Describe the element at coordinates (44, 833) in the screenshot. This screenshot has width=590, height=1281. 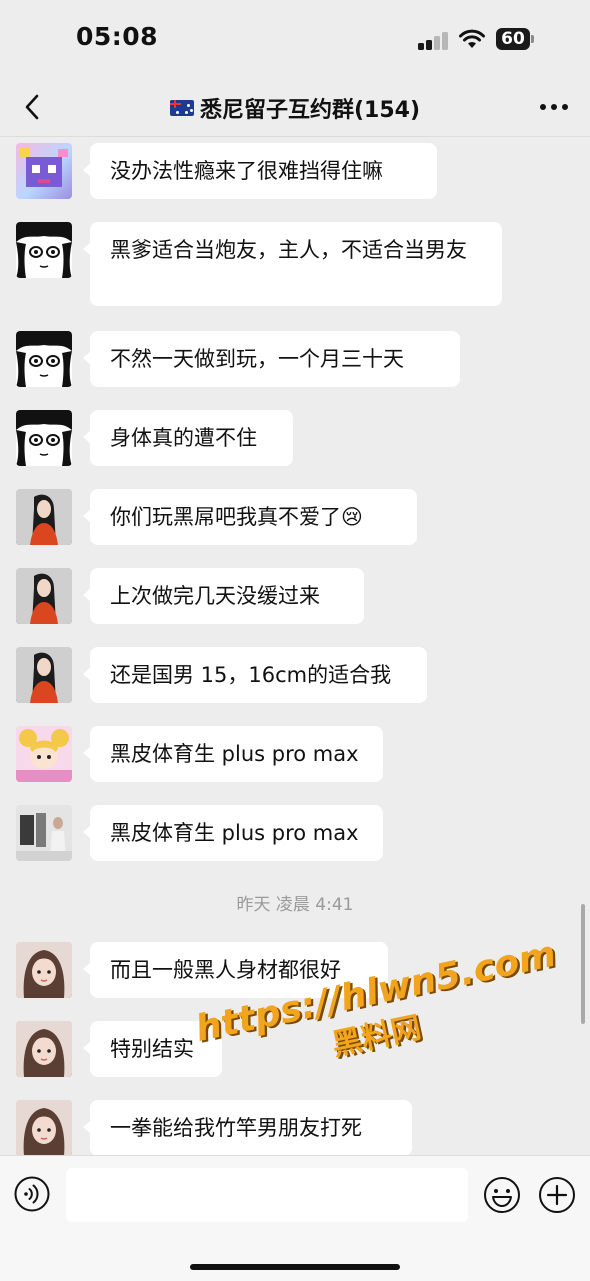
I see `room-photo-avatar` at that location.